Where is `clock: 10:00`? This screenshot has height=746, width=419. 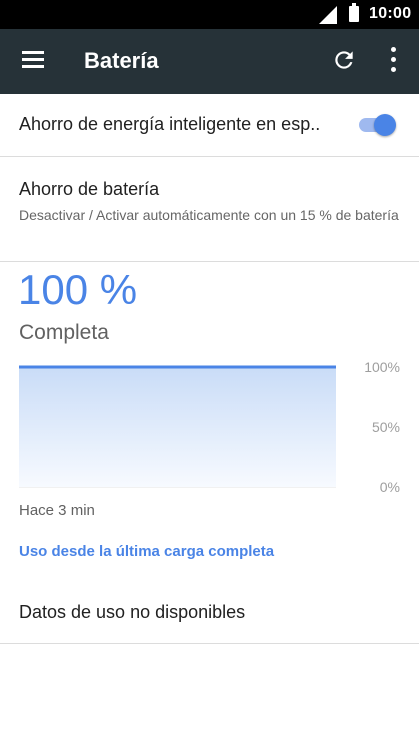 clock: 10:00 is located at coordinates (390, 13).